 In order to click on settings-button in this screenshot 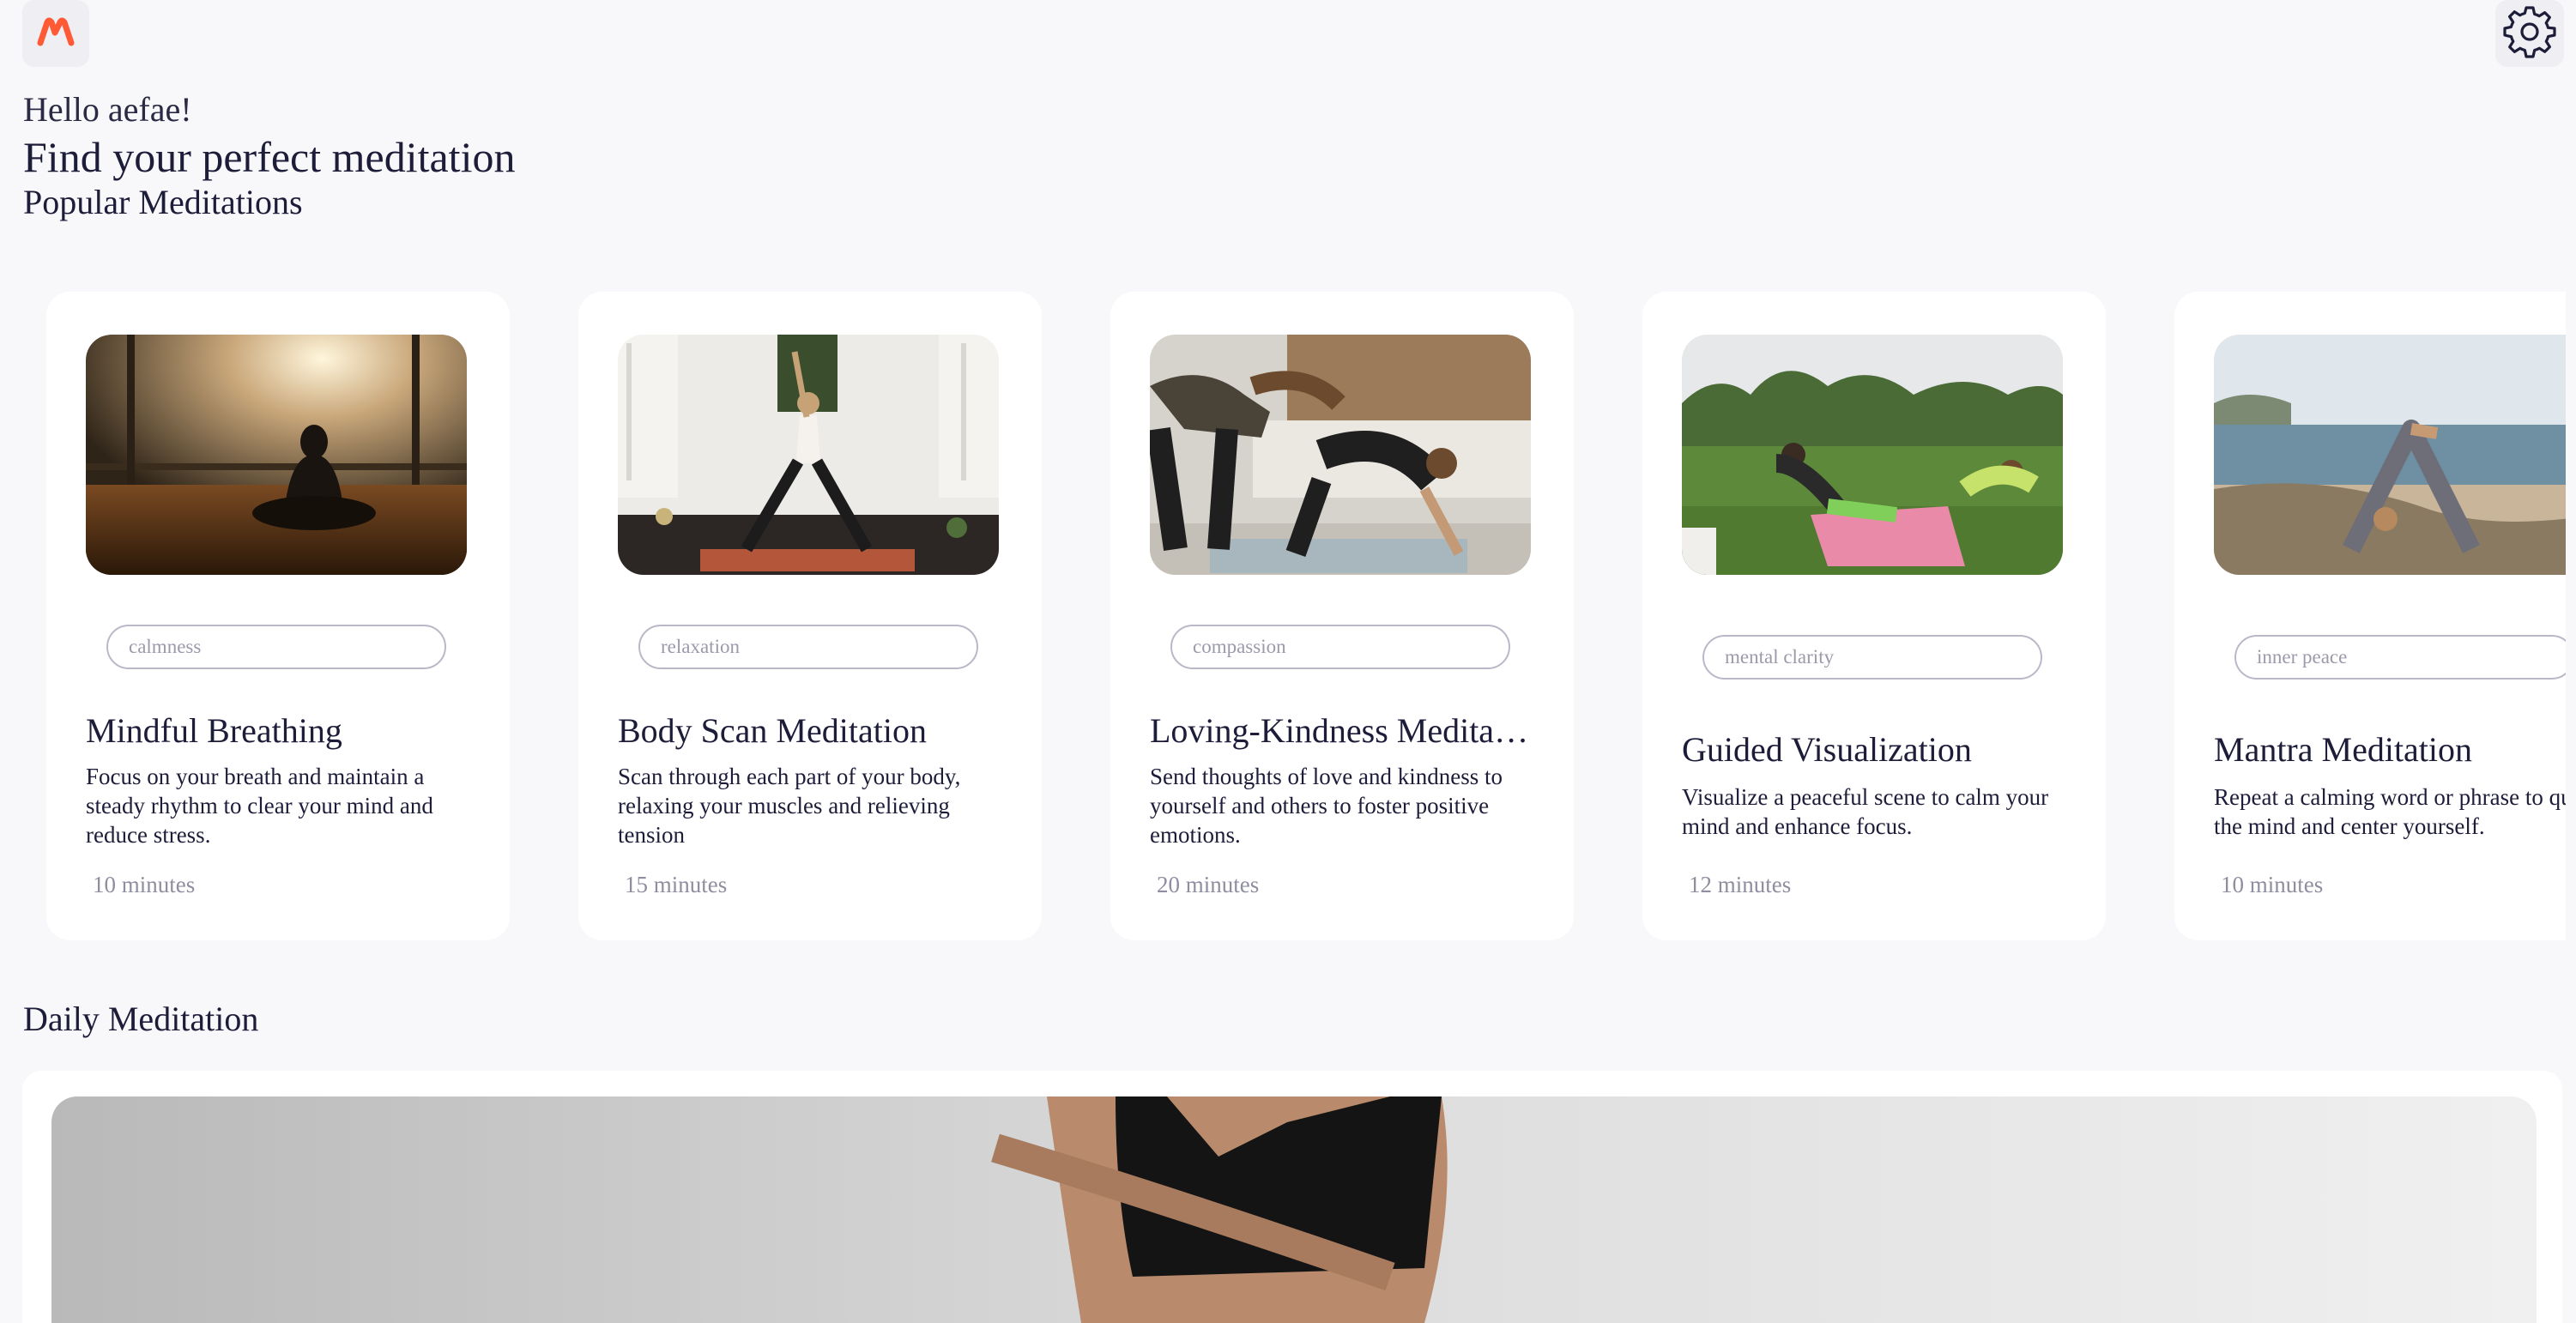, I will do `click(2529, 33)`.